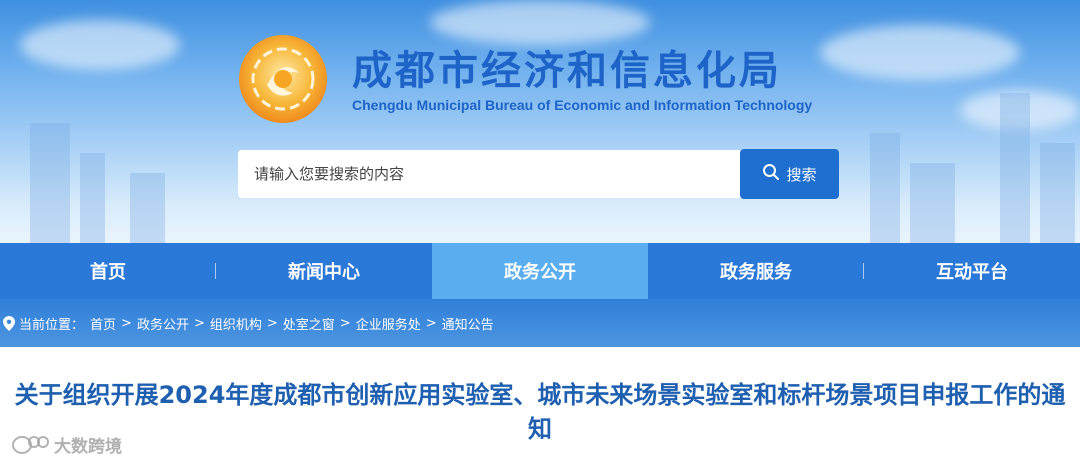  What do you see at coordinates (52, 325) in the screenshot?
I see `breadcrumb-prefix: 当前位置：` at bounding box center [52, 325].